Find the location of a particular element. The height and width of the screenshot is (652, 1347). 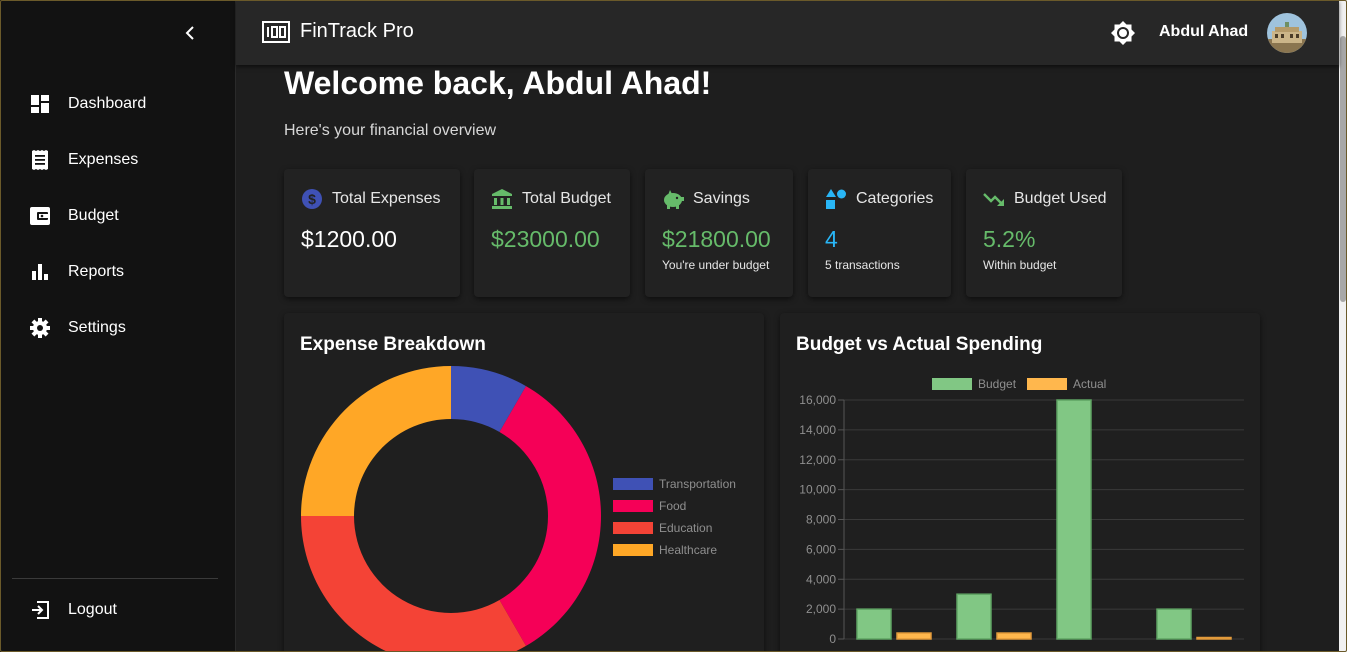

card-subtext: Within budget is located at coordinates (1020, 265).